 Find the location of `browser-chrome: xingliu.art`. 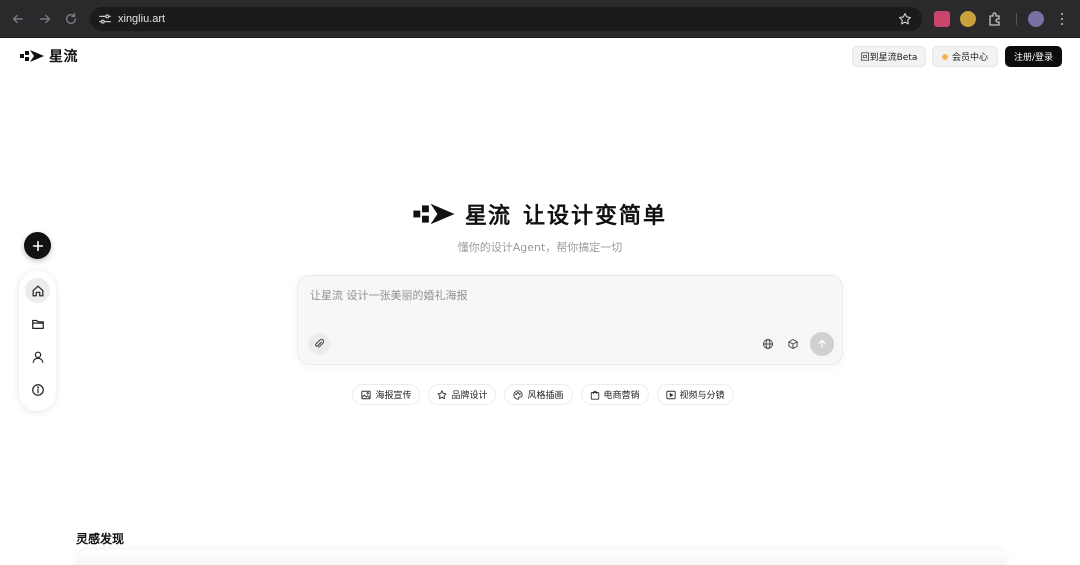

browser-chrome: xingliu.art is located at coordinates (540, 19).